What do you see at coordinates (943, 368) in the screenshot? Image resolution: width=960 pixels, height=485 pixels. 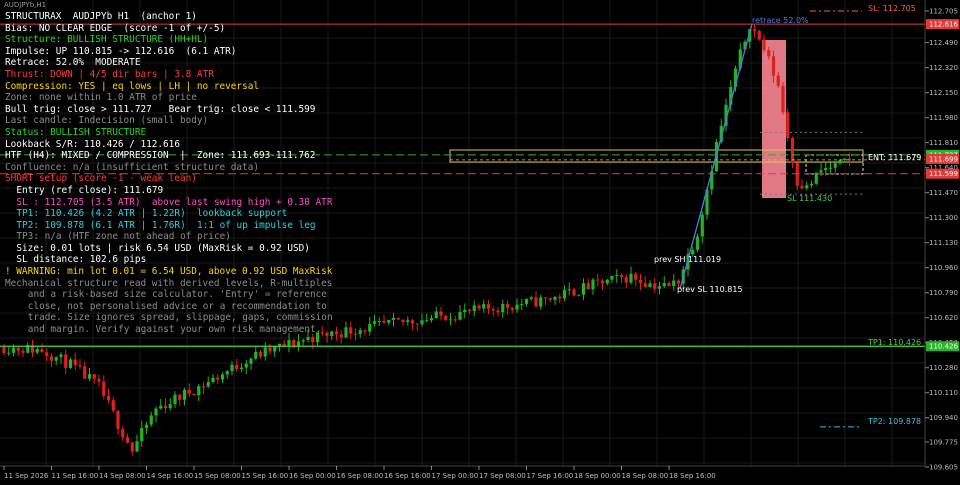 I see `price-tick-label: 110.280` at bounding box center [943, 368].